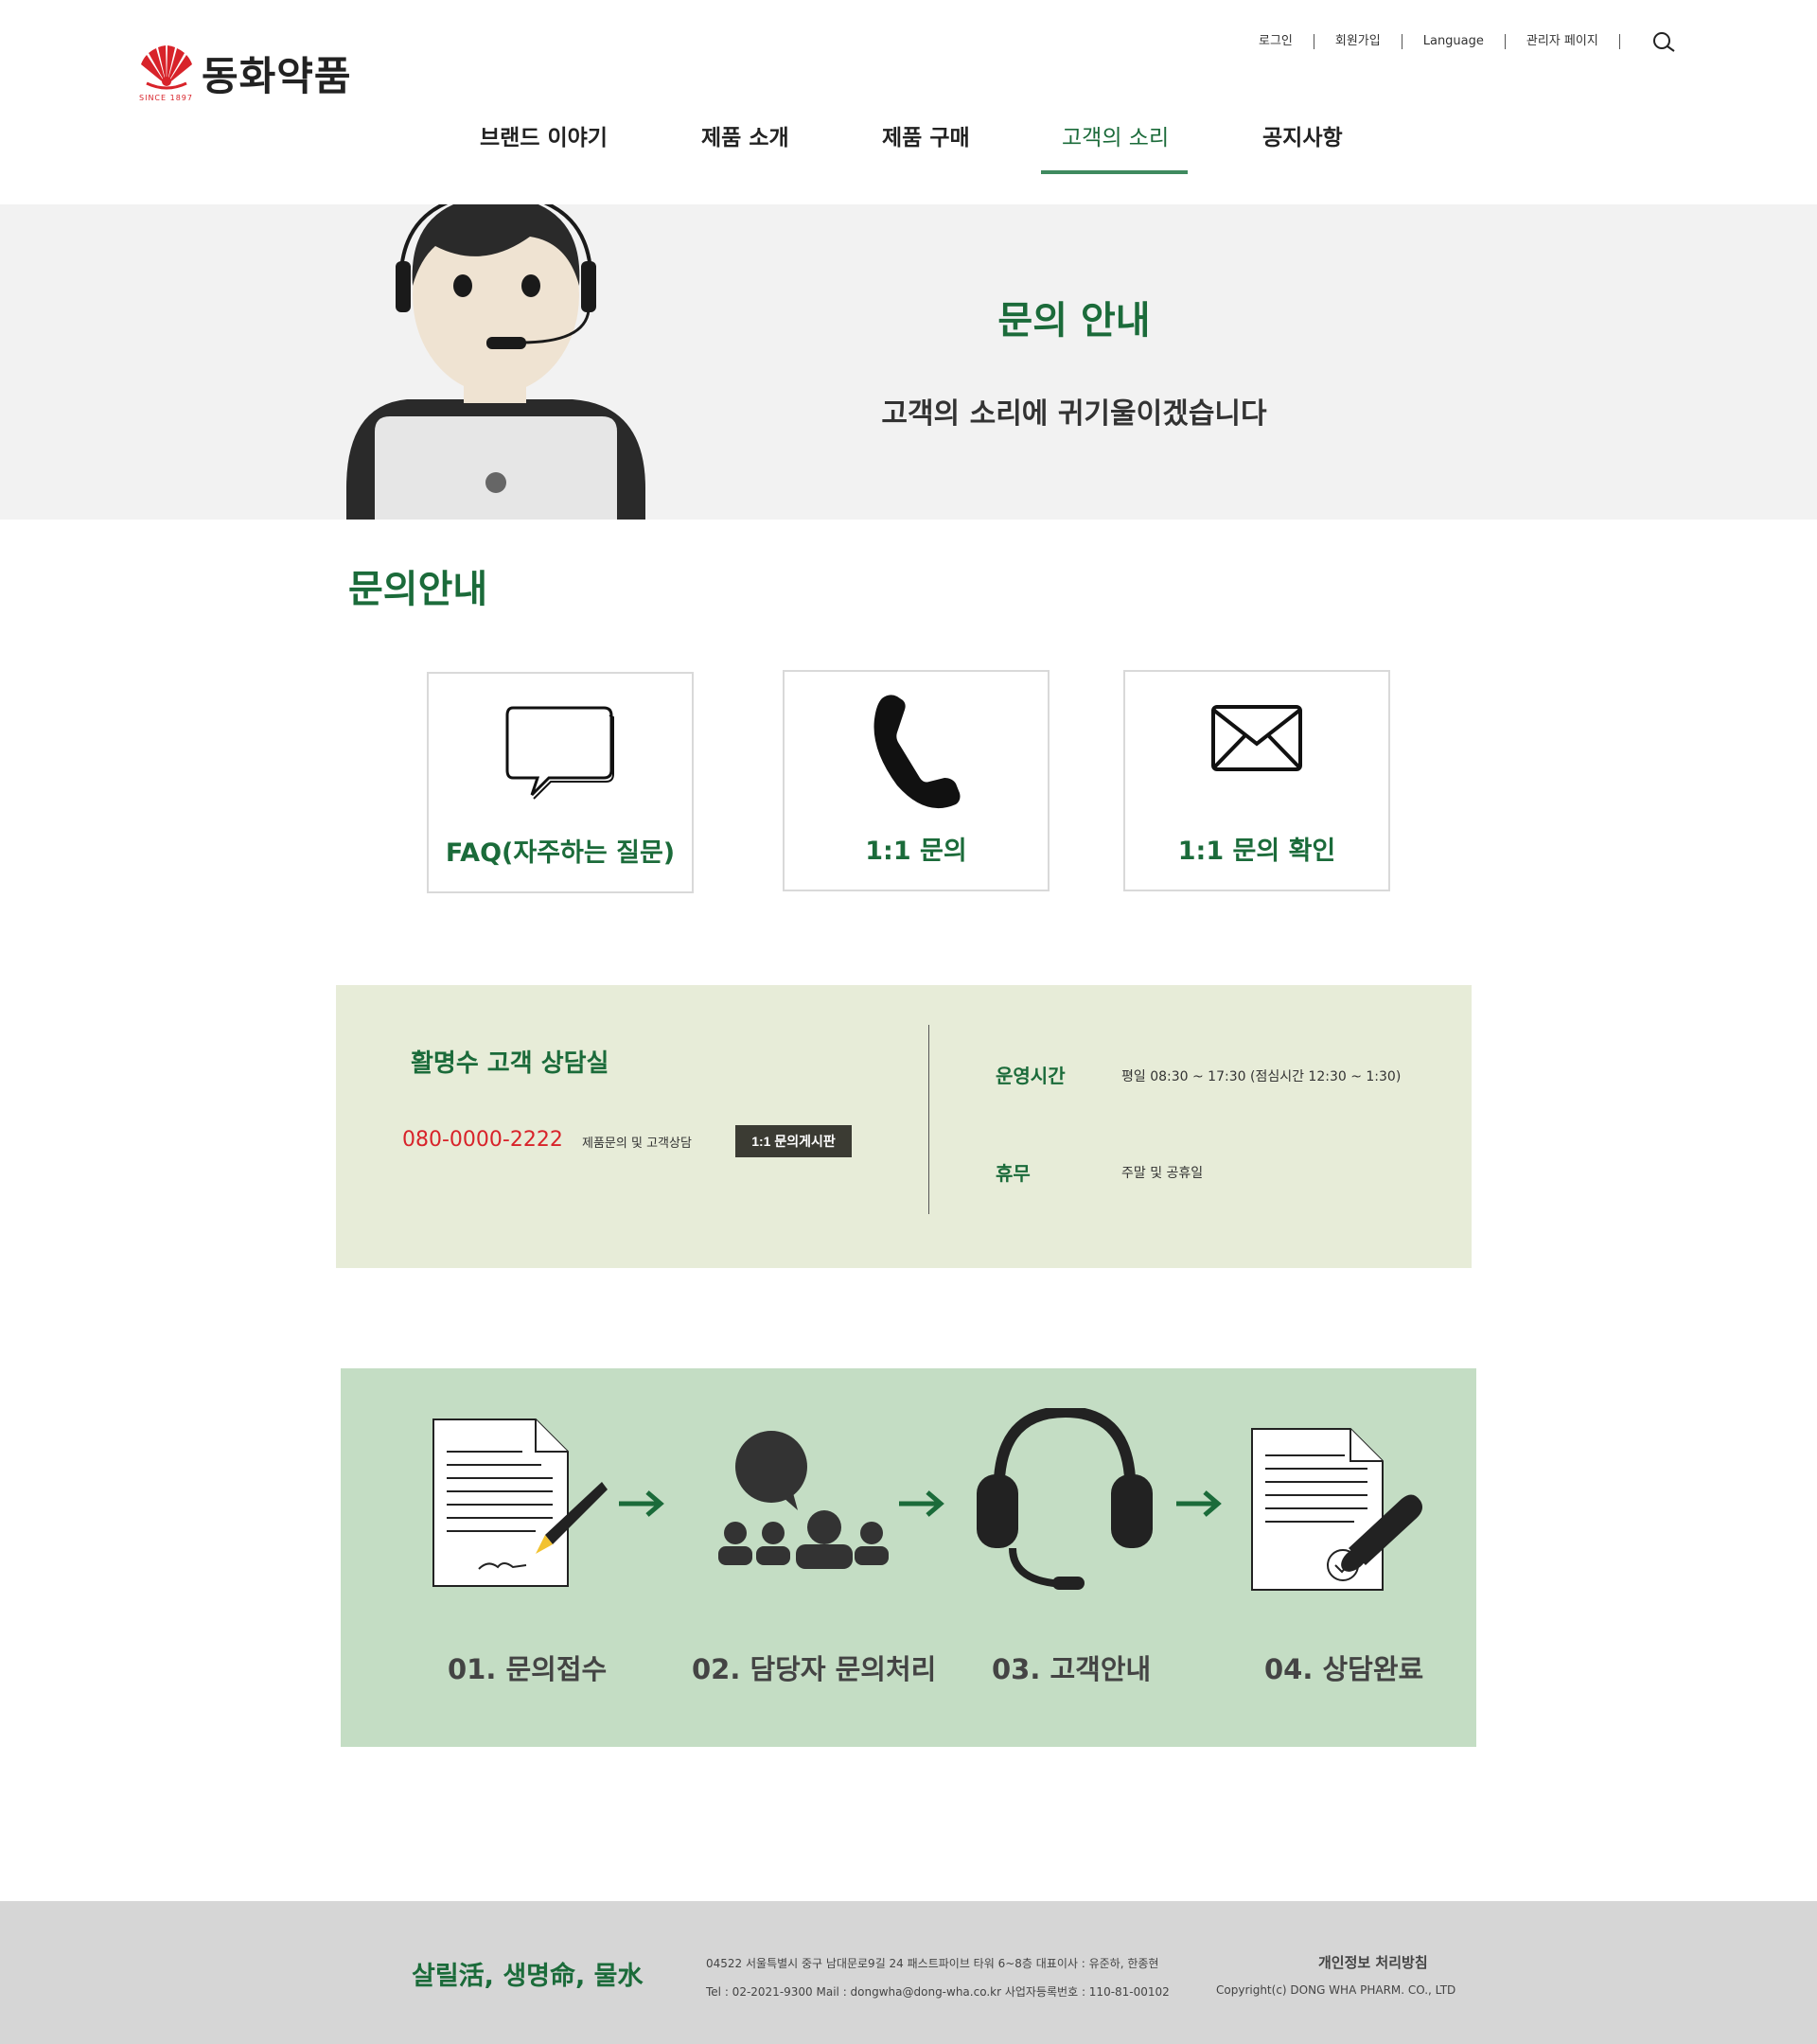  I want to click on inquiry-board-button: 1:1 문의게시판, so click(794, 1141).